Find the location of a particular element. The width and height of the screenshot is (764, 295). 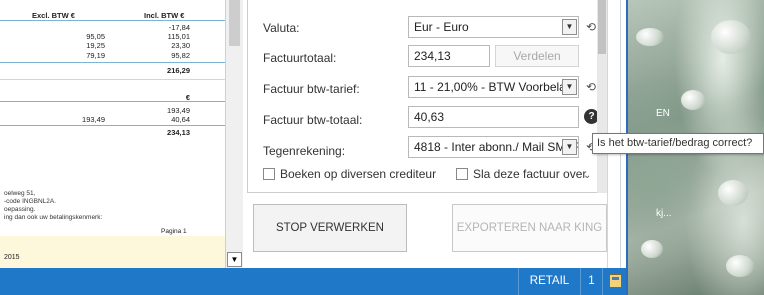

book-various-label: Boeken op diversen crediteur is located at coordinates (358, 174).